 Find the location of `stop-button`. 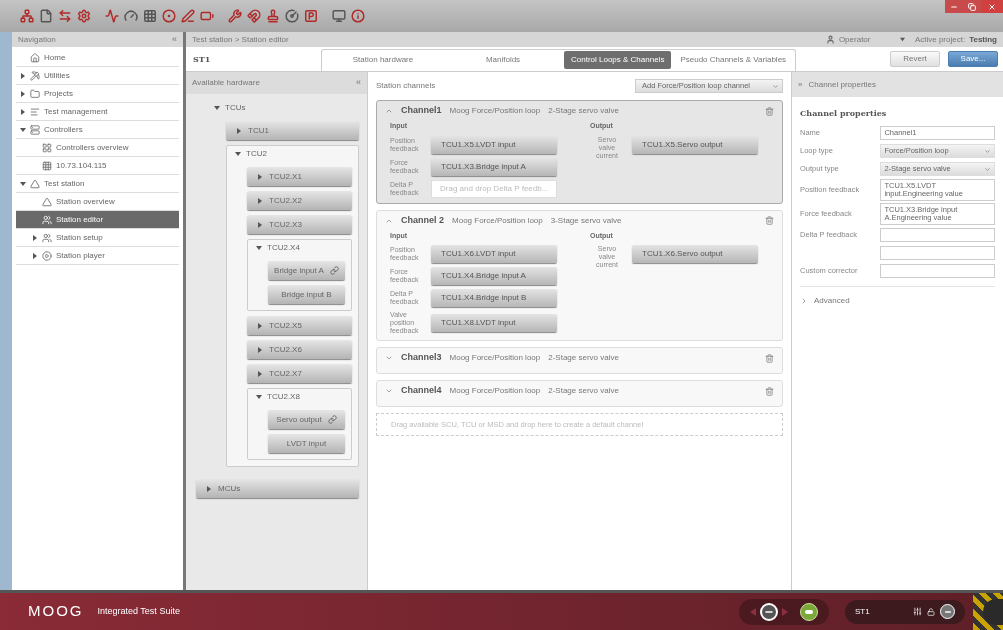

stop-button is located at coordinates (769, 611).